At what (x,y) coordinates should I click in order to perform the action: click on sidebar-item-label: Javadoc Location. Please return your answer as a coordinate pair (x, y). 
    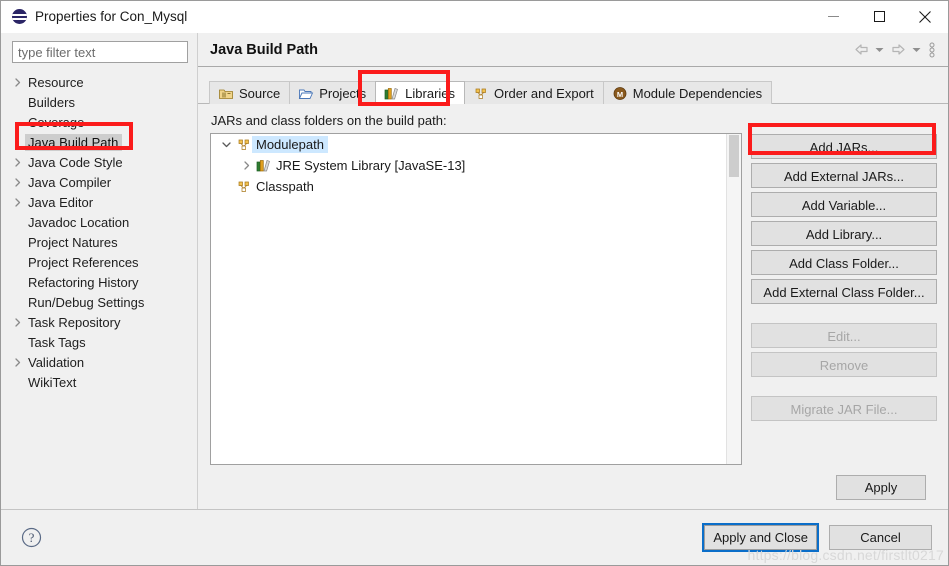
    Looking at the image, I should click on (79, 222).